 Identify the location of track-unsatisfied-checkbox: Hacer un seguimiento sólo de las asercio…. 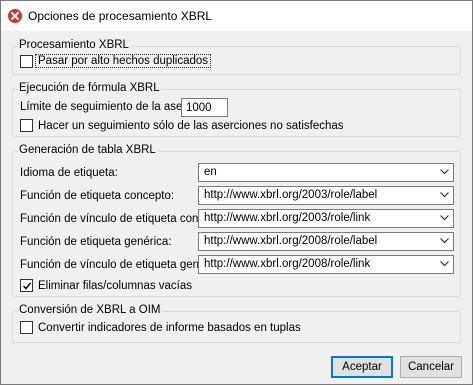
(182, 125).